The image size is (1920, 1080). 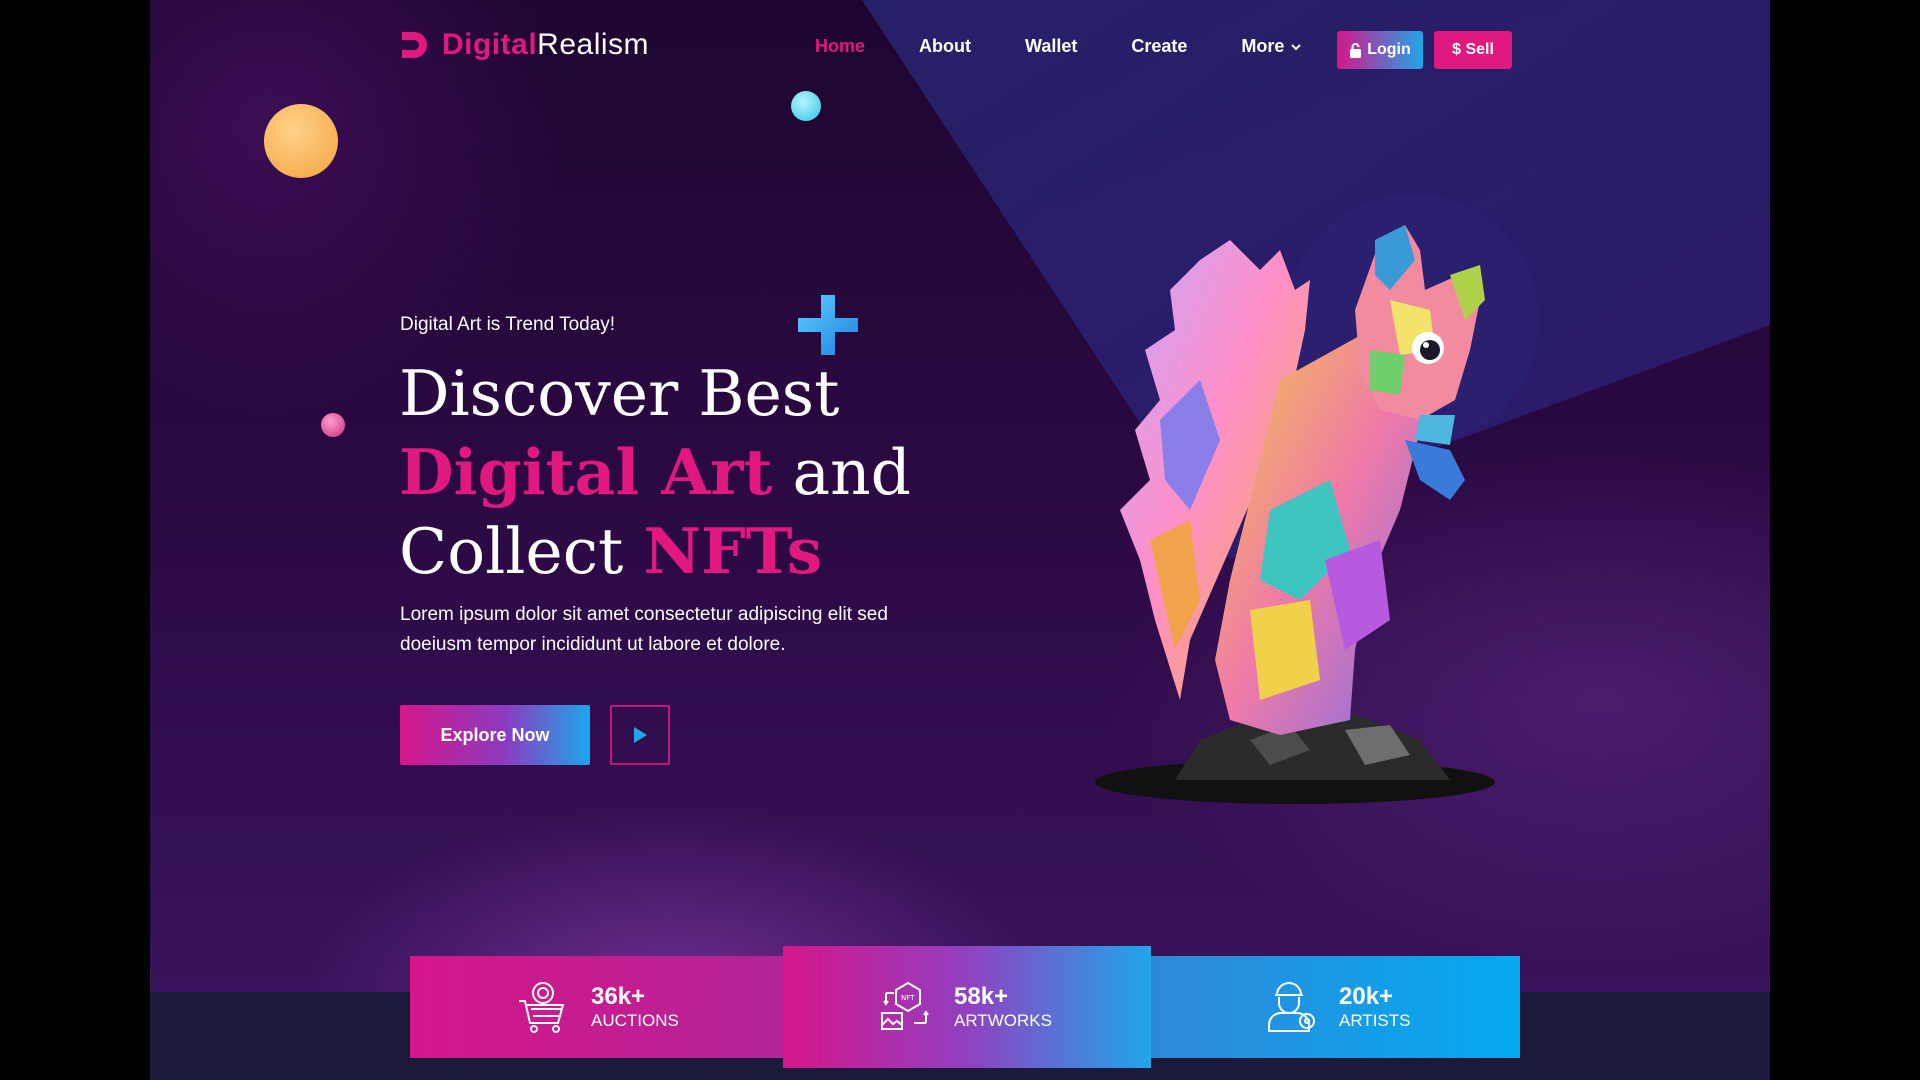 I want to click on lock-icon, so click(x=1356, y=50).